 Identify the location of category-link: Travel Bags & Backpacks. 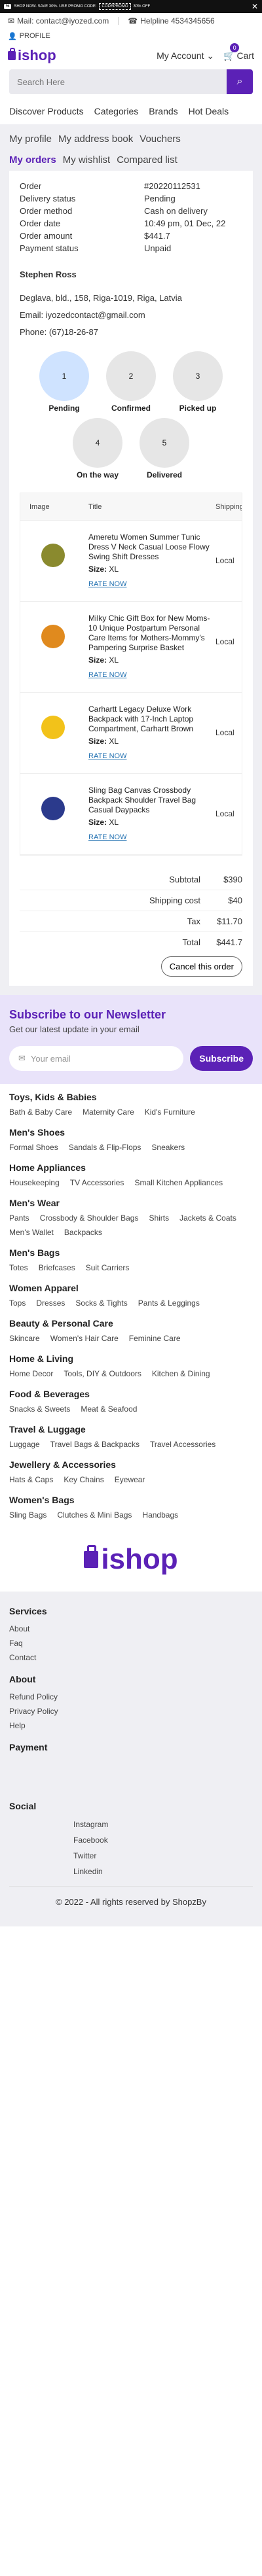
(95, 1444).